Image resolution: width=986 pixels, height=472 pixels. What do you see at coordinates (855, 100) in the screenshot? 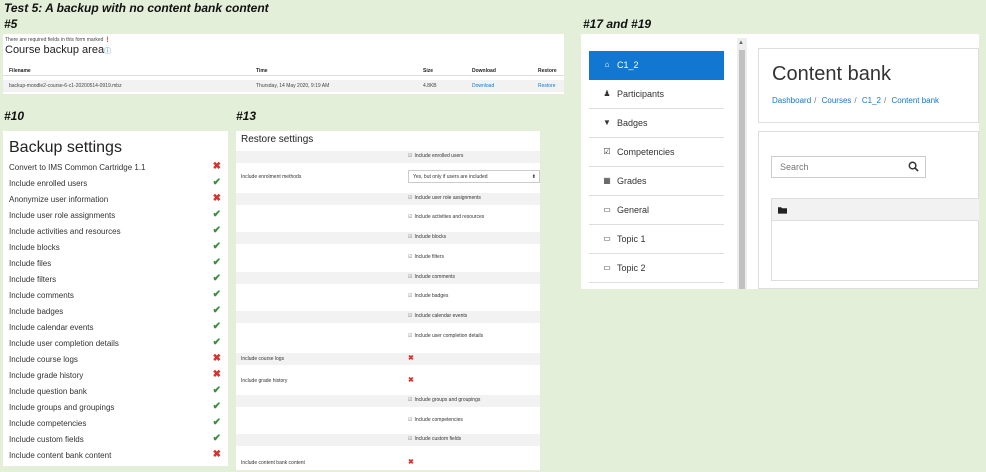
I see `breadcrumb: Dashboard / Courses / C1_2/ Content bank` at bounding box center [855, 100].